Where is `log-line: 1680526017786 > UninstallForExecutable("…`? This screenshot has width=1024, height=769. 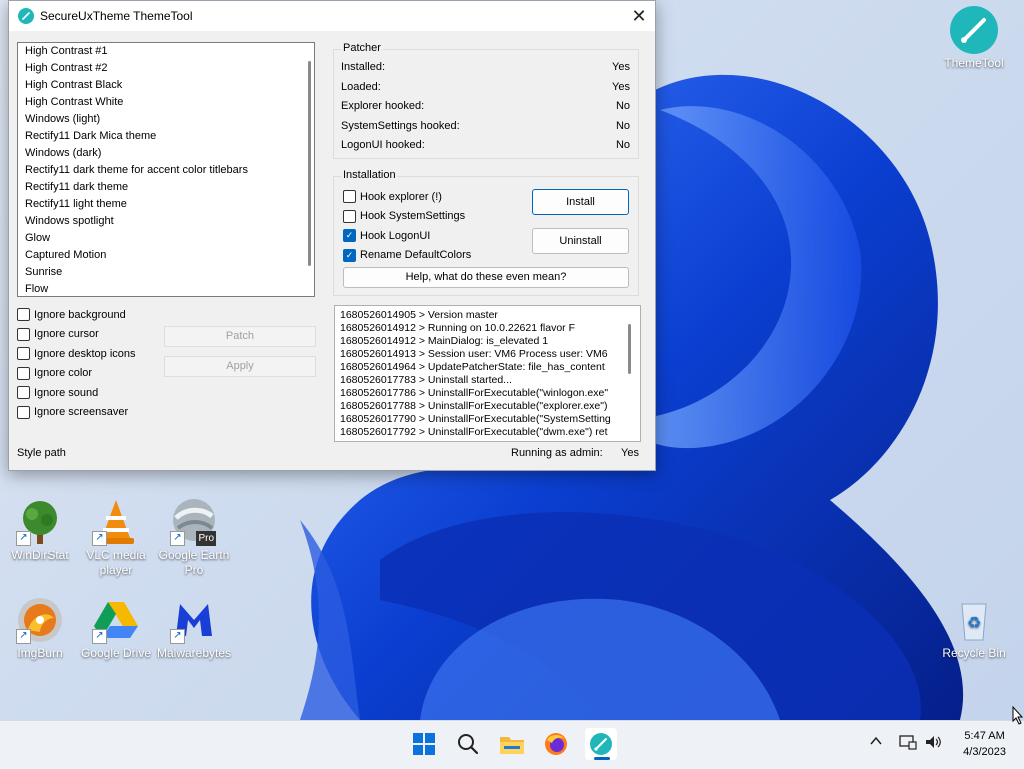
log-line: 1680526017786 > UninstallForExecutable("… is located at coordinates (474, 393).